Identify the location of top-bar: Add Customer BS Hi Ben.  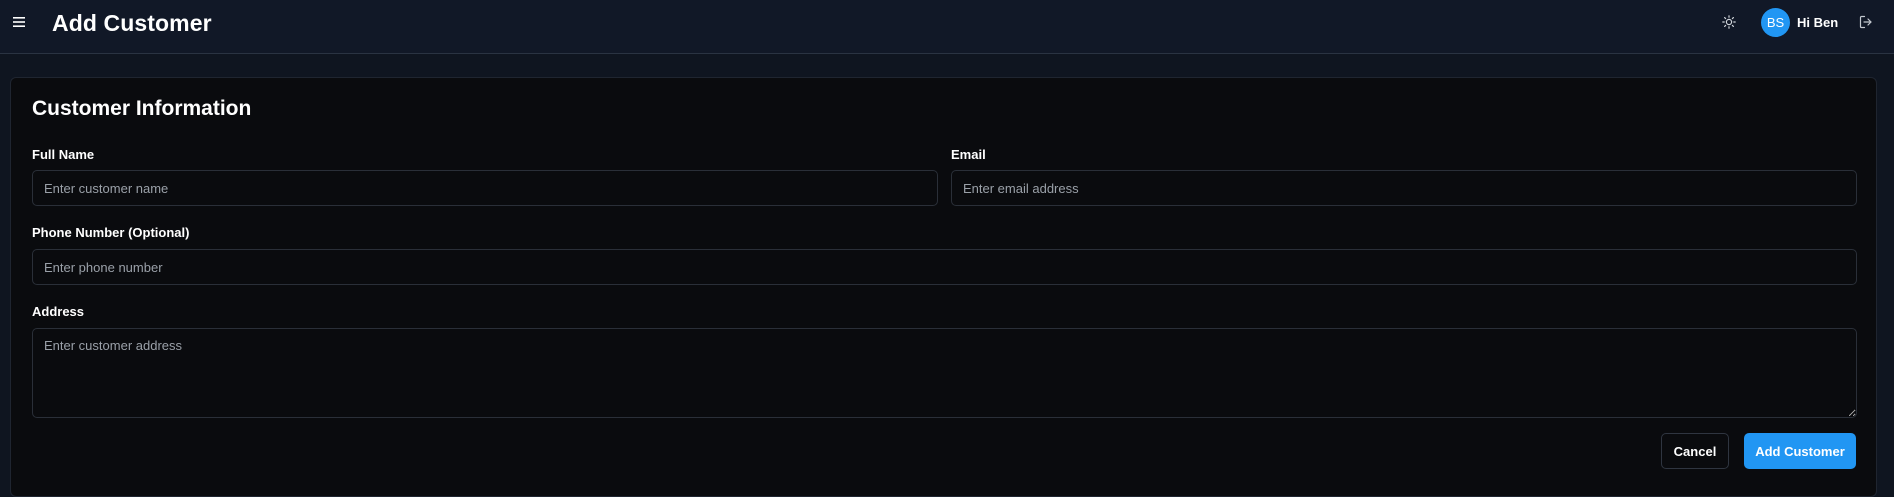
(947, 27).